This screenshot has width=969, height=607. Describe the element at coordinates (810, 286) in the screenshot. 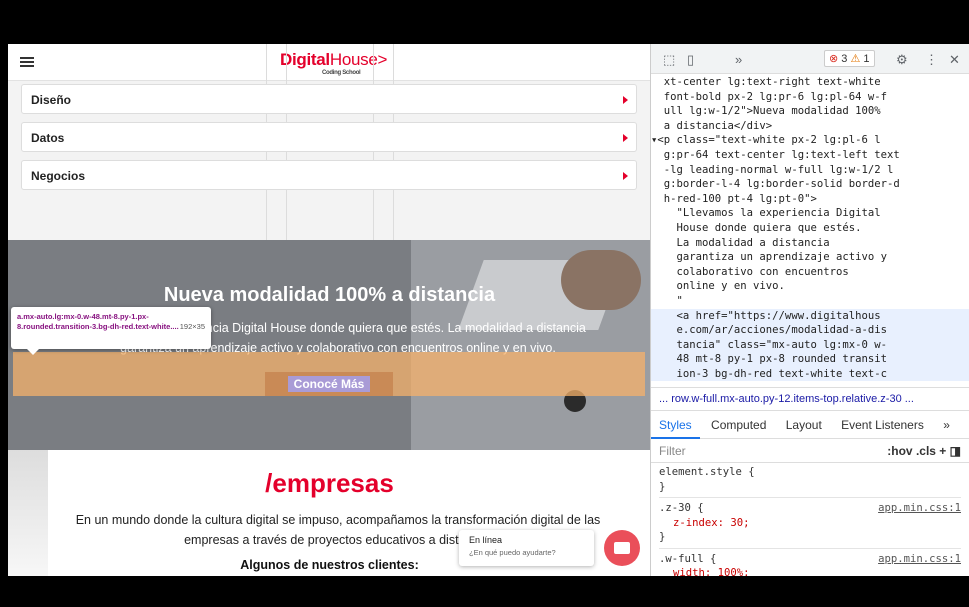

I see `dom-line: online y en vivo.` at that location.